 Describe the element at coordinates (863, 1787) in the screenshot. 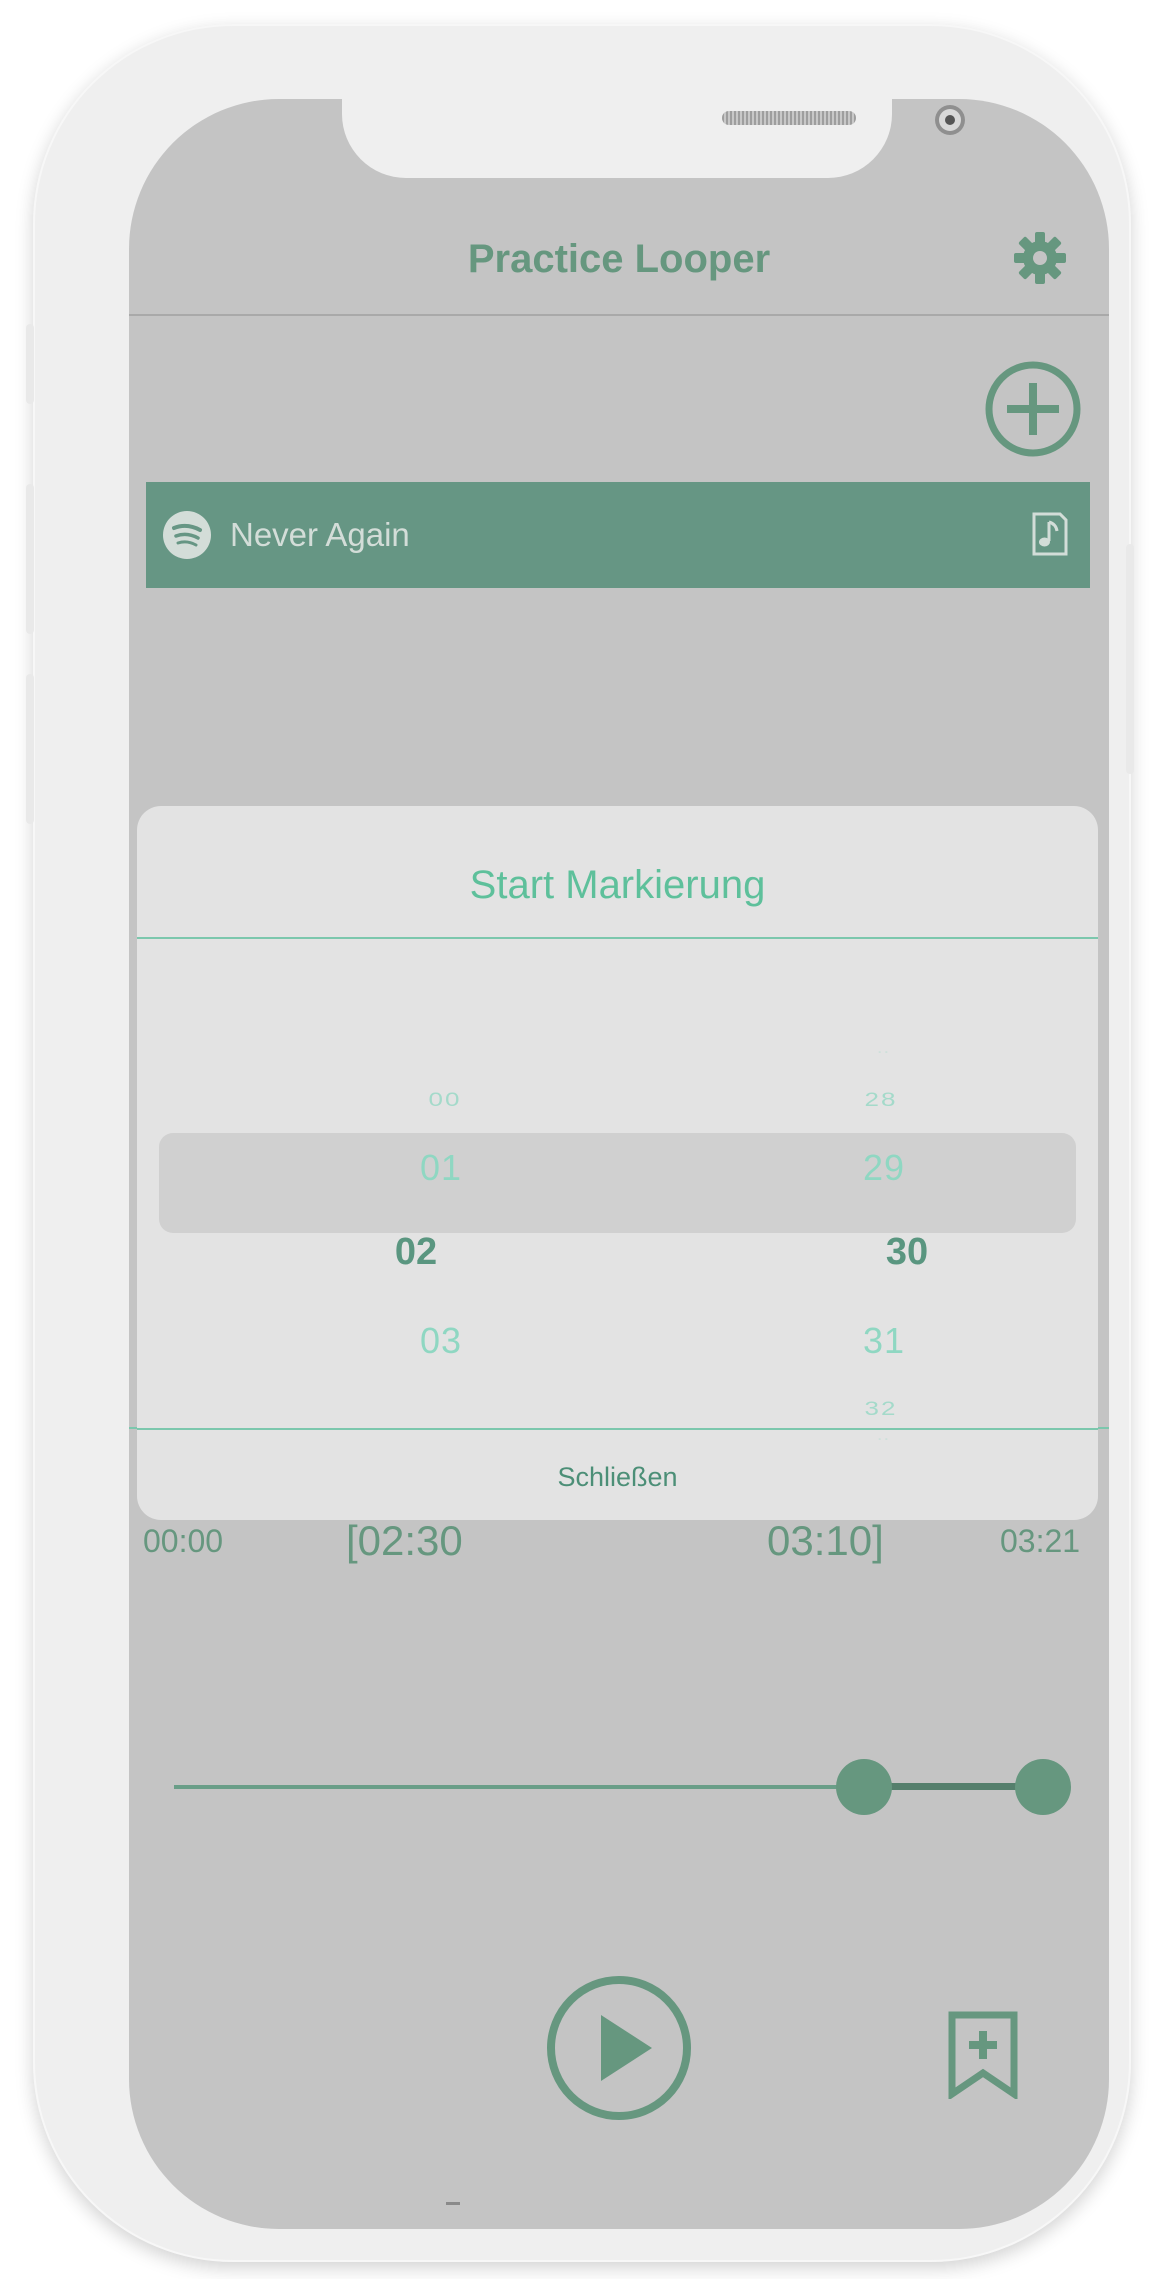

I see `loop-start-handle` at that location.